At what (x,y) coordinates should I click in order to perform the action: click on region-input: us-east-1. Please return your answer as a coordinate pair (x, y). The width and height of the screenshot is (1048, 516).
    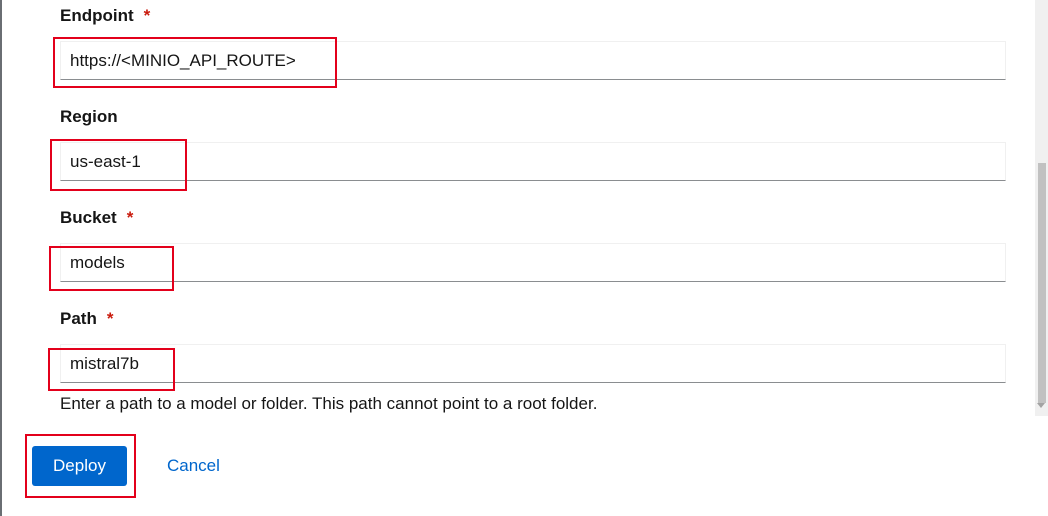
    Looking at the image, I should click on (533, 161).